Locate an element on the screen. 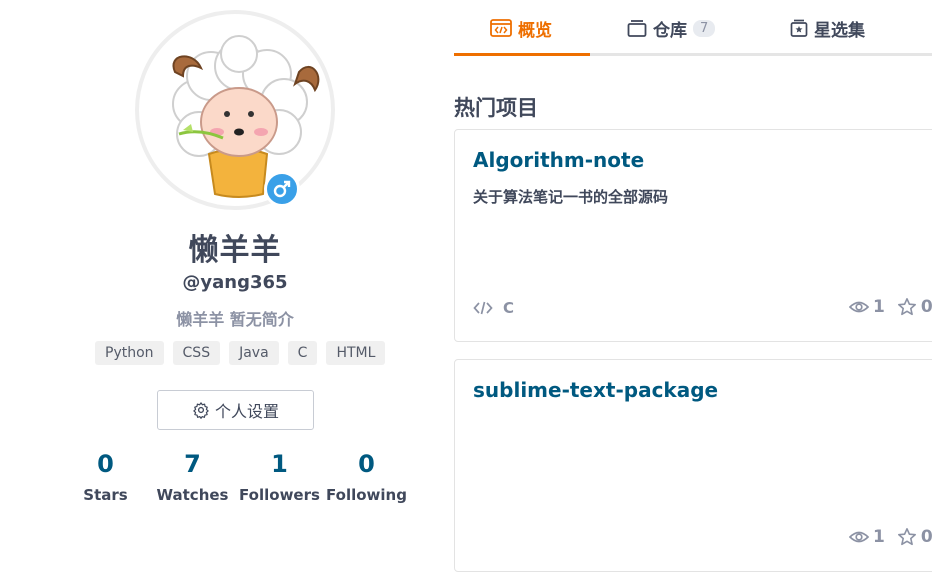 The height and width of the screenshot is (572, 932). tab-label: 概览 is located at coordinates (535, 30).